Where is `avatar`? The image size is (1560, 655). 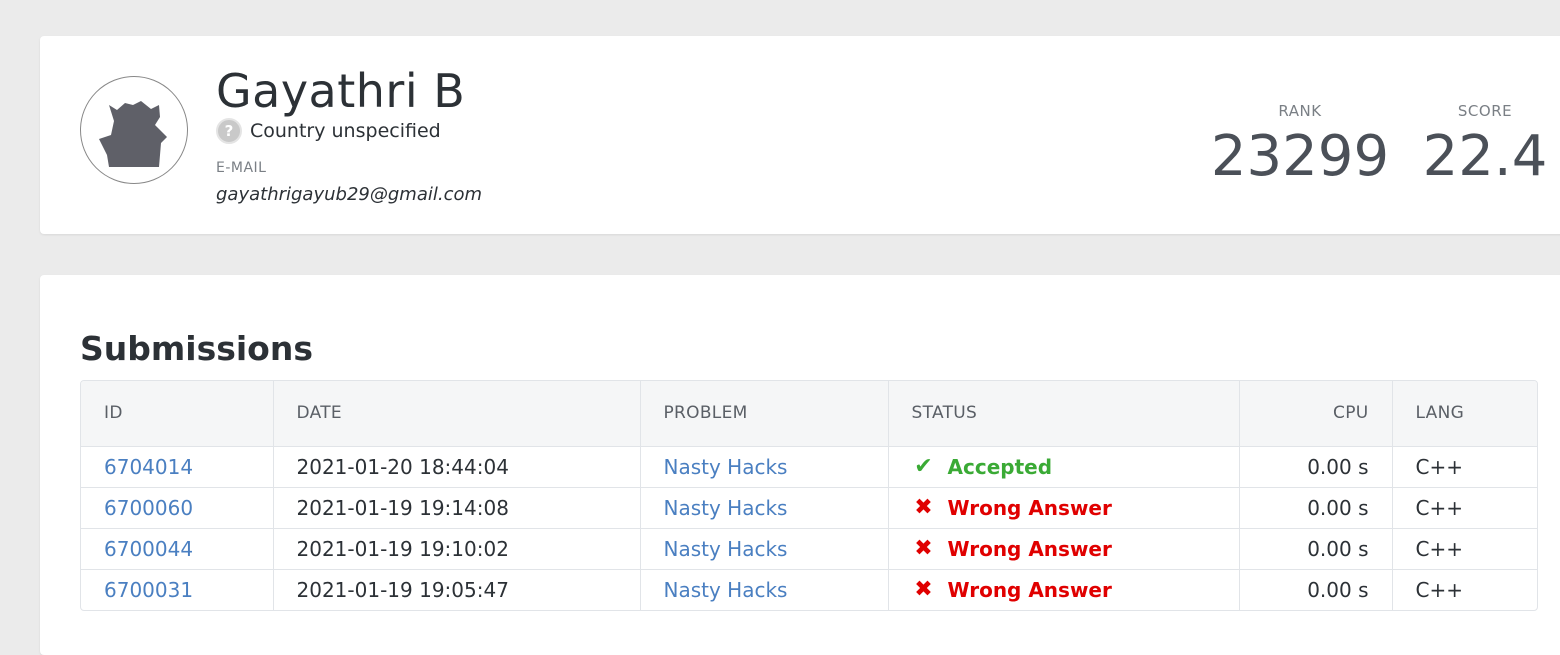
avatar is located at coordinates (134, 130).